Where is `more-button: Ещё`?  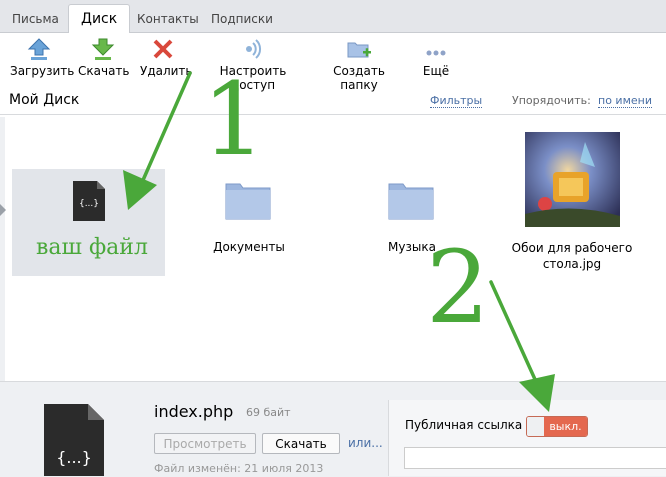
more-button: Ещё is located at coordinates (436, 57).